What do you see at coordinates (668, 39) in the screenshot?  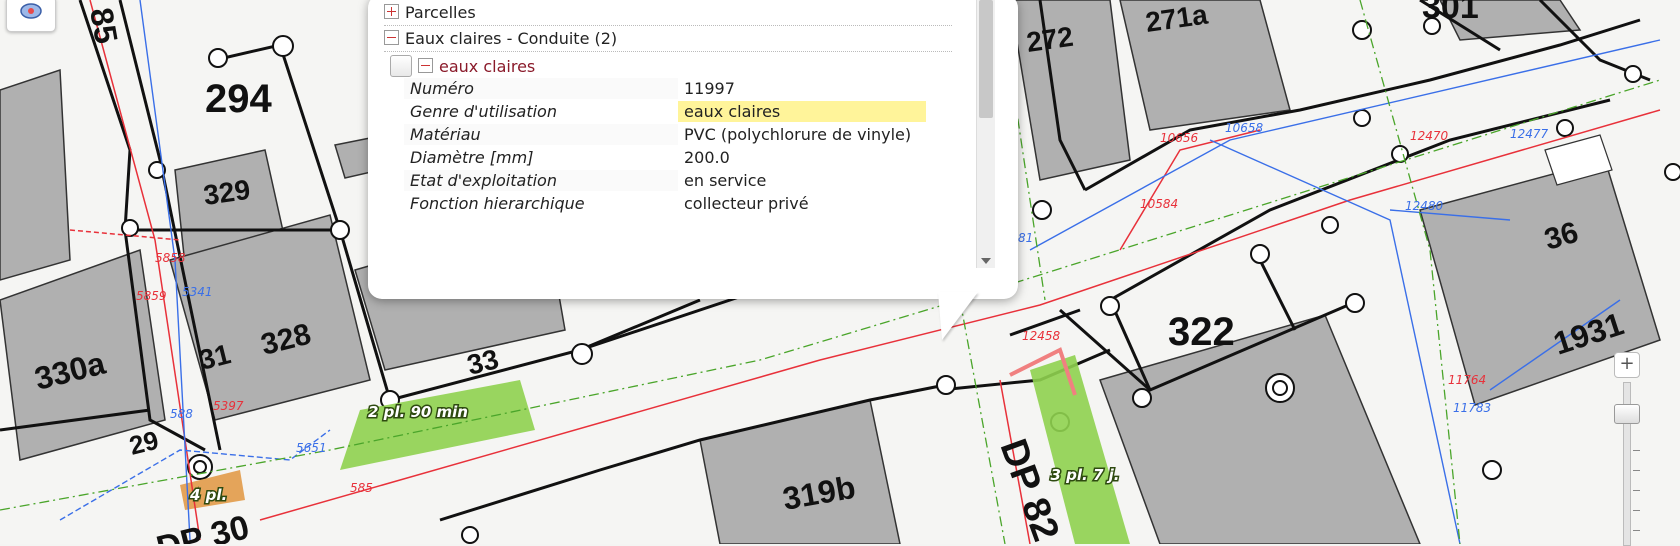 I see `layer-row-eaux-claires: Eaux claires - Conduite (2)` at bounding box center [668, 39].